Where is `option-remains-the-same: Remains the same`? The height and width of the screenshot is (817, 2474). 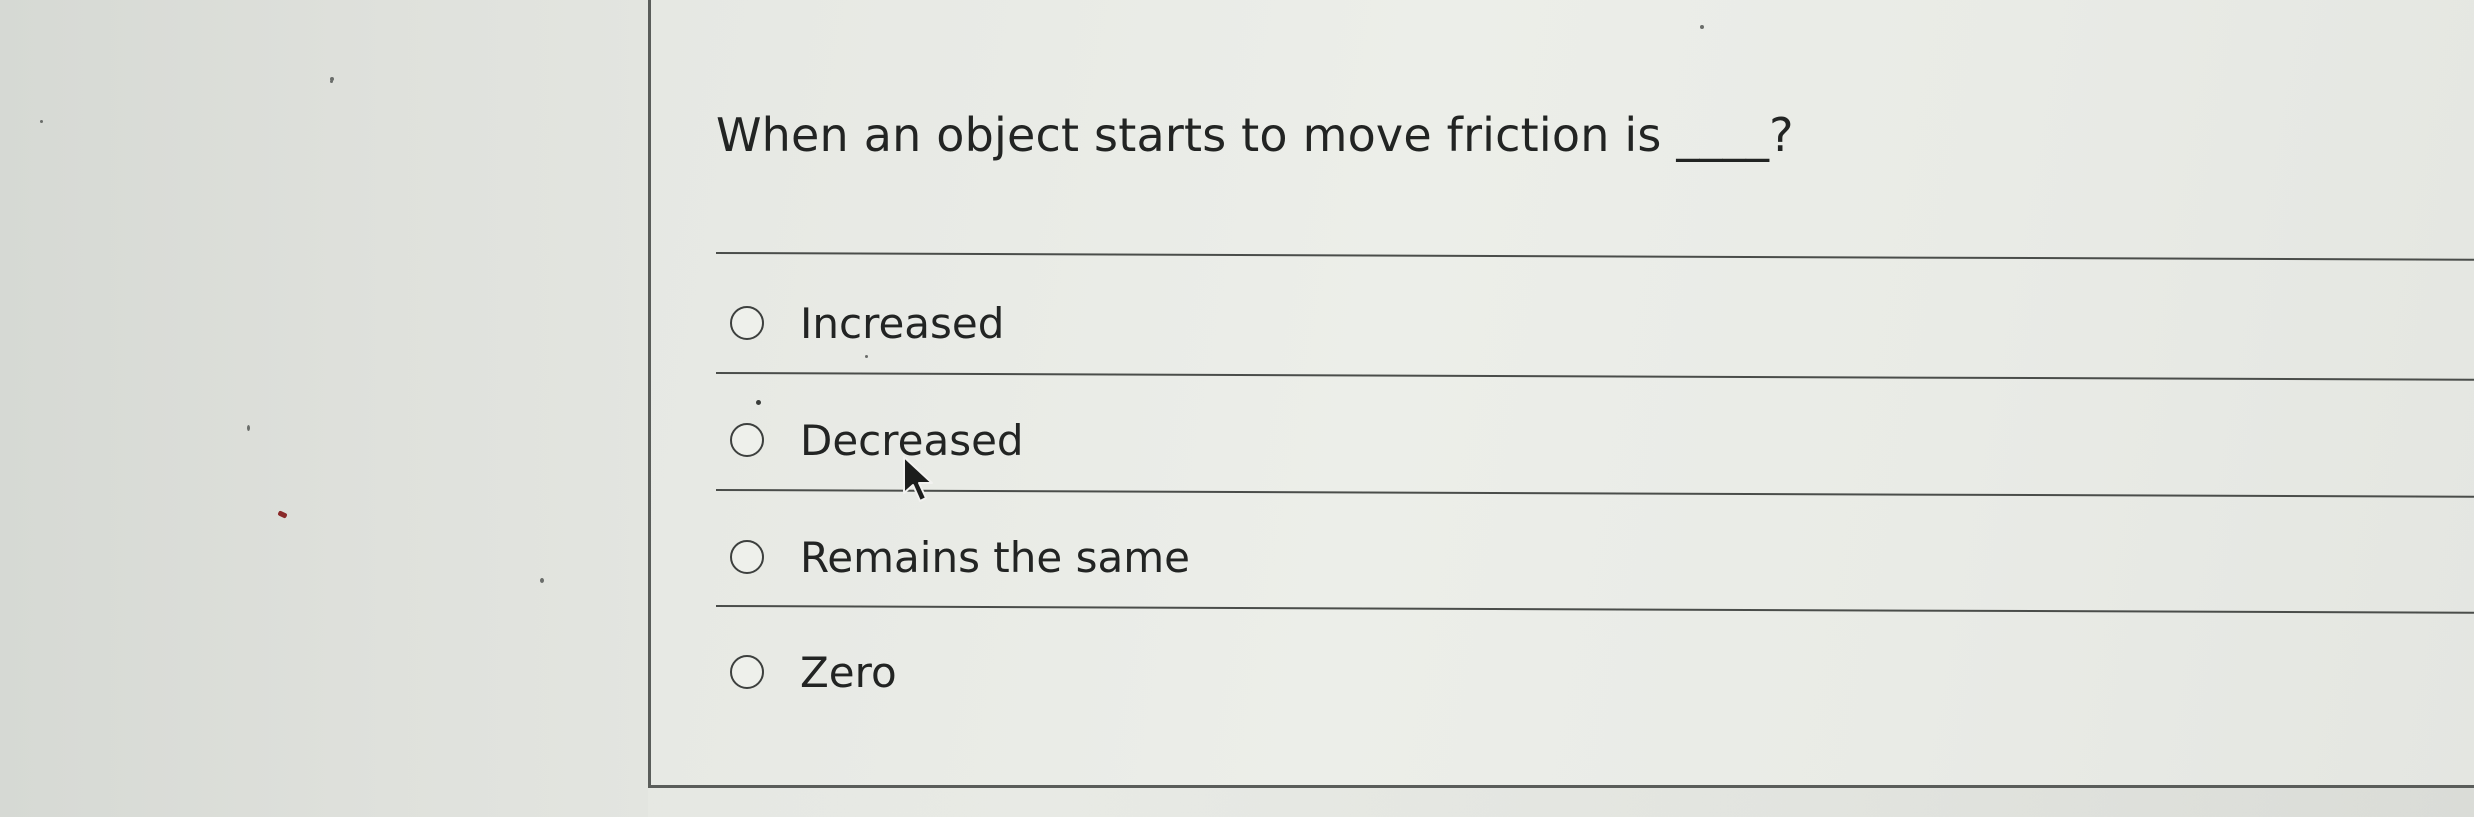 option-remains-the-same: Remains the same is located at coordinates (960, 557).